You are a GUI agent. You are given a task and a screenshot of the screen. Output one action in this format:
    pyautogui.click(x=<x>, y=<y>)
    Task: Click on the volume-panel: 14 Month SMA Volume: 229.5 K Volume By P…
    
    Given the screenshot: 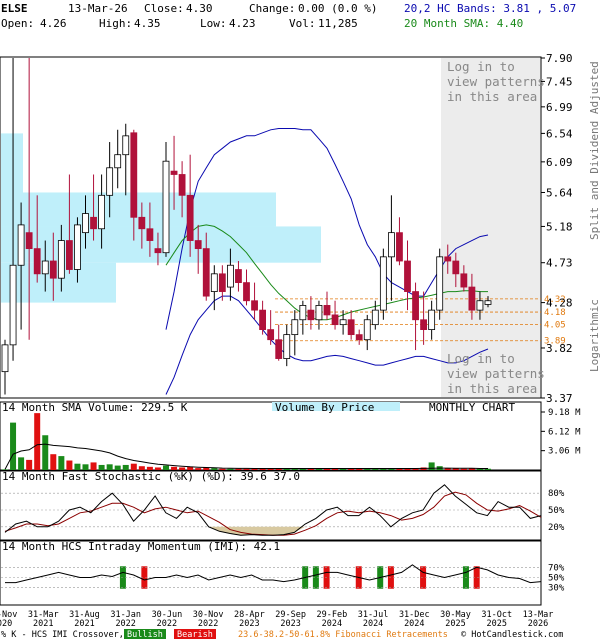 What is the action you would take?
    pyautogui.click(x=290, y=436)
    